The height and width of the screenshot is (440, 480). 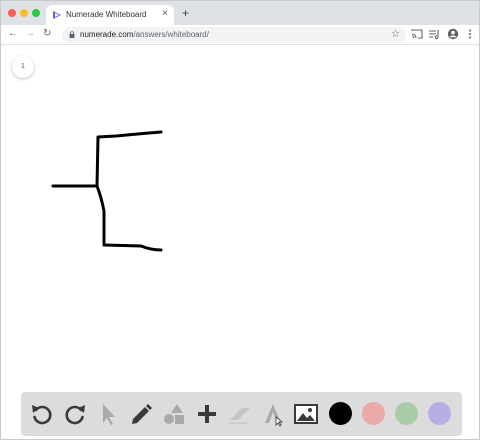 I want to click on new-tab-button: +, so click(x=185, y=13).